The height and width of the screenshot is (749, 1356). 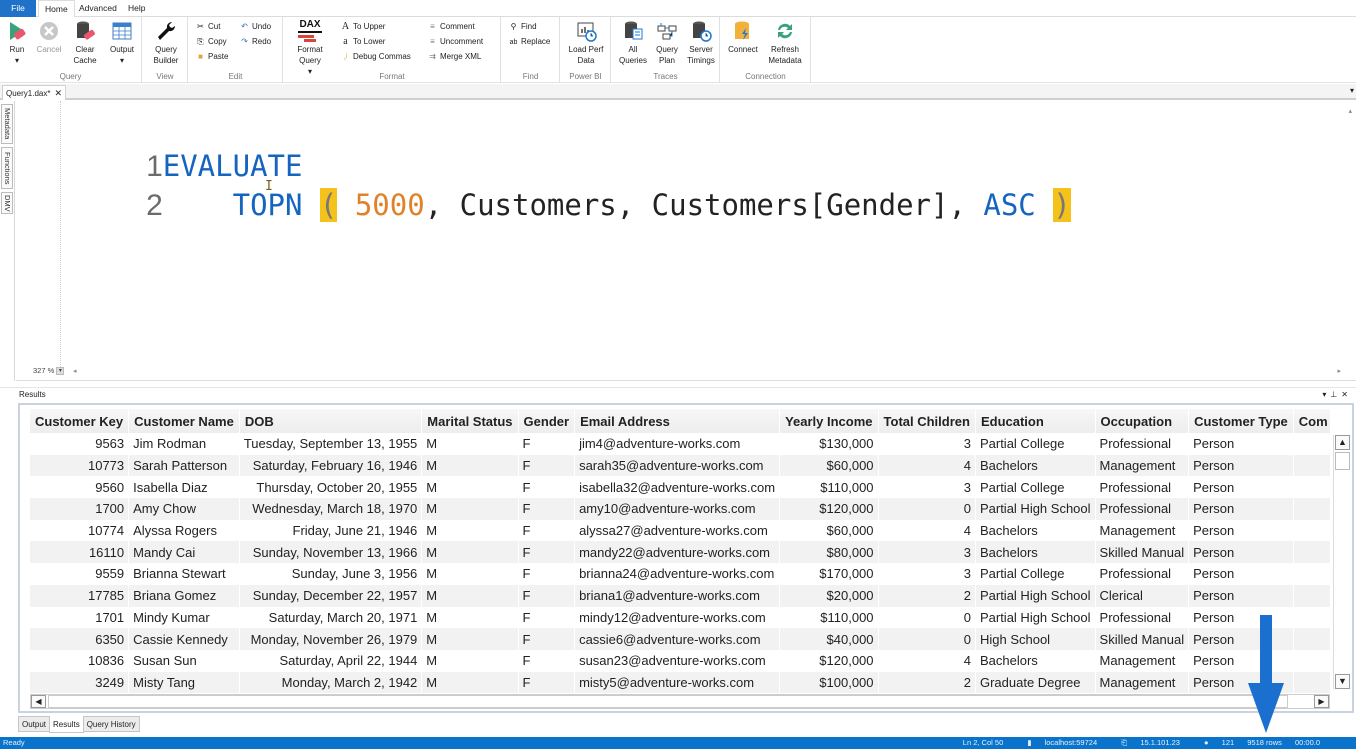 What do you see at coordinates (80, 421) in the screenshot?
I see `column-header: Customer Key` at bounding box center [80, 421].